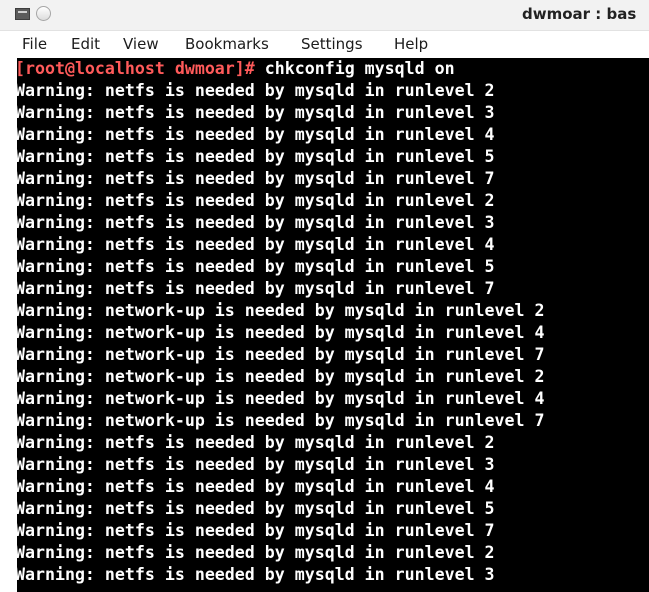 The height and width of the screenshot is (592, 649). I want to click on window-circle-icon, so click(43, 13).